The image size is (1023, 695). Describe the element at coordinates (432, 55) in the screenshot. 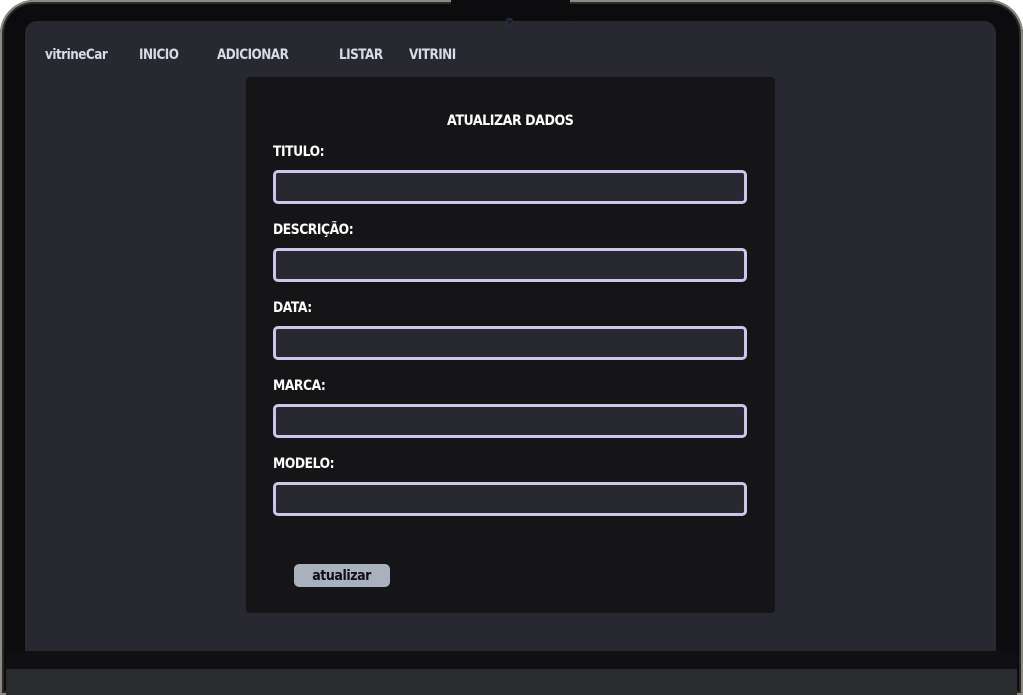

I see `nav-link-vitrini: VITRINI` at that location.